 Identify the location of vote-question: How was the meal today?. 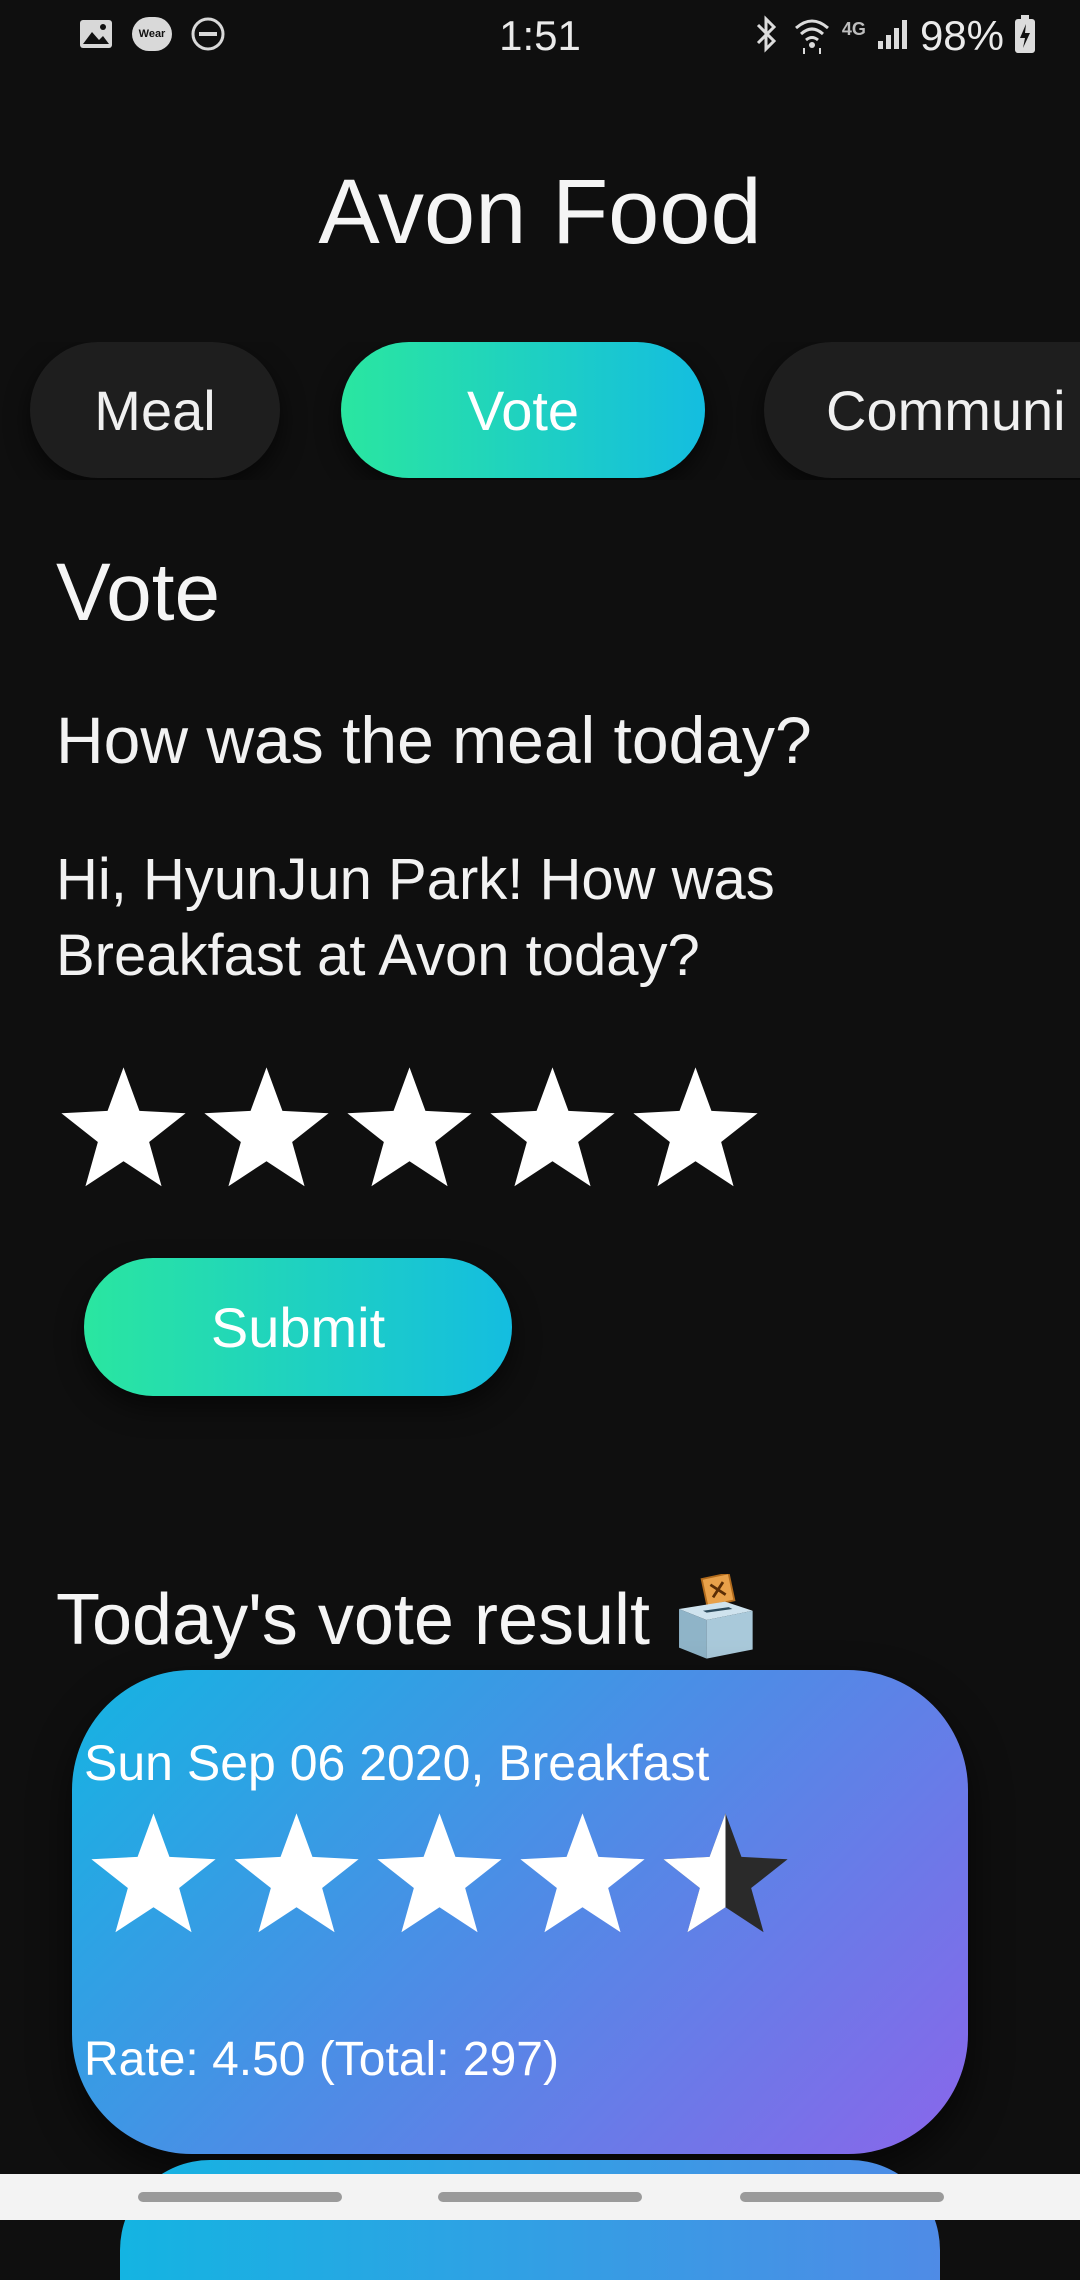
(434, 740).